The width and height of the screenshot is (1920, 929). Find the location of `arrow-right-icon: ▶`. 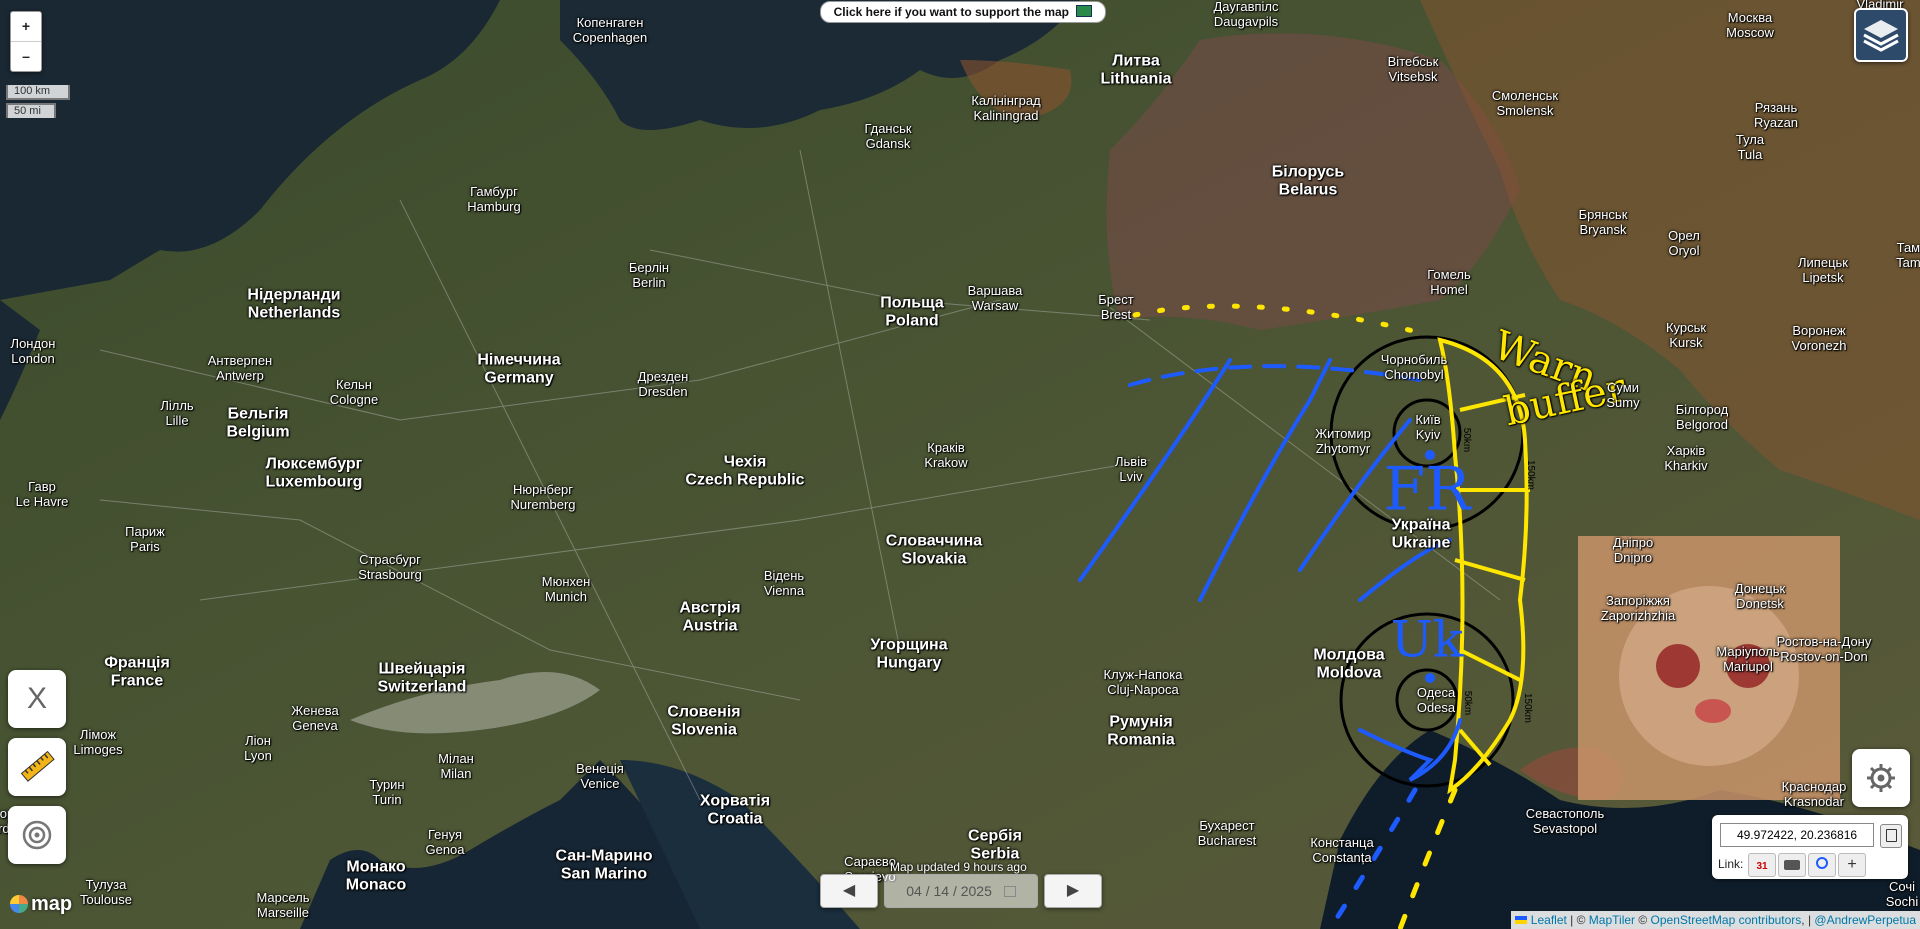

arrow-right-icon: ▶ is located at coordinates (1073, 890).